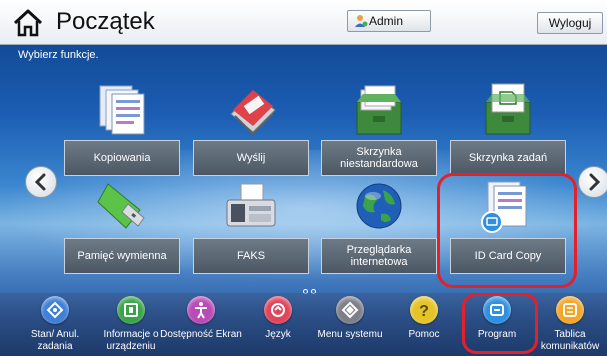 The width and height of the screenshot is (607, 356). What do you see at coordinates (379, 207) in the screenshot?
I see `globe-icon` at bounding box center [379, 207].